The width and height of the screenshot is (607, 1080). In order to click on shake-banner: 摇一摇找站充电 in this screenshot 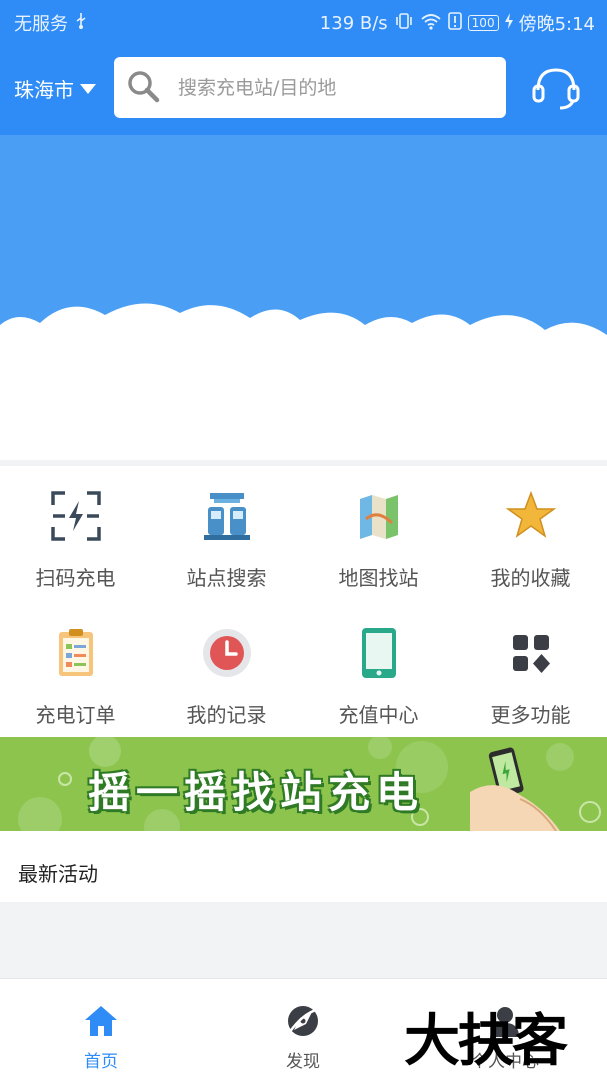, I will do `click(303, 784)`.